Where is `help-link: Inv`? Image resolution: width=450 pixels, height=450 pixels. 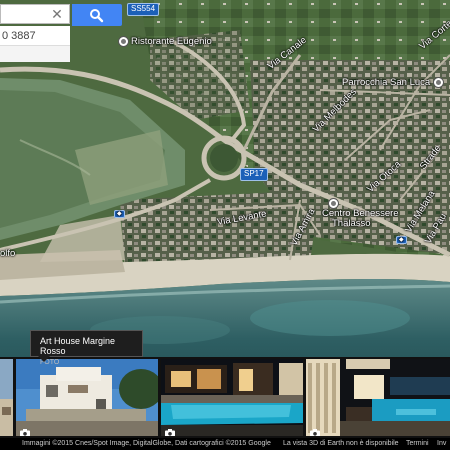 help-link: Inv is located at coordinates (441, 444).